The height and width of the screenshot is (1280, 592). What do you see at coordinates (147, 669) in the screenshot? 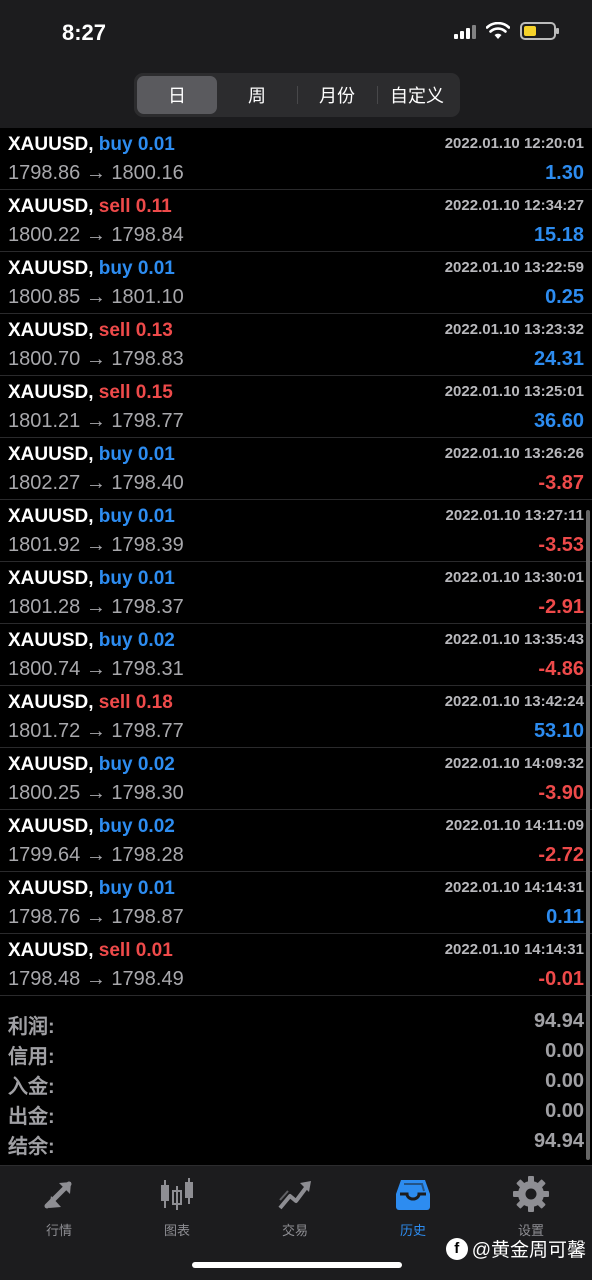
I see `deal-close-price: 1798.31` at bounding box center [147, 669].